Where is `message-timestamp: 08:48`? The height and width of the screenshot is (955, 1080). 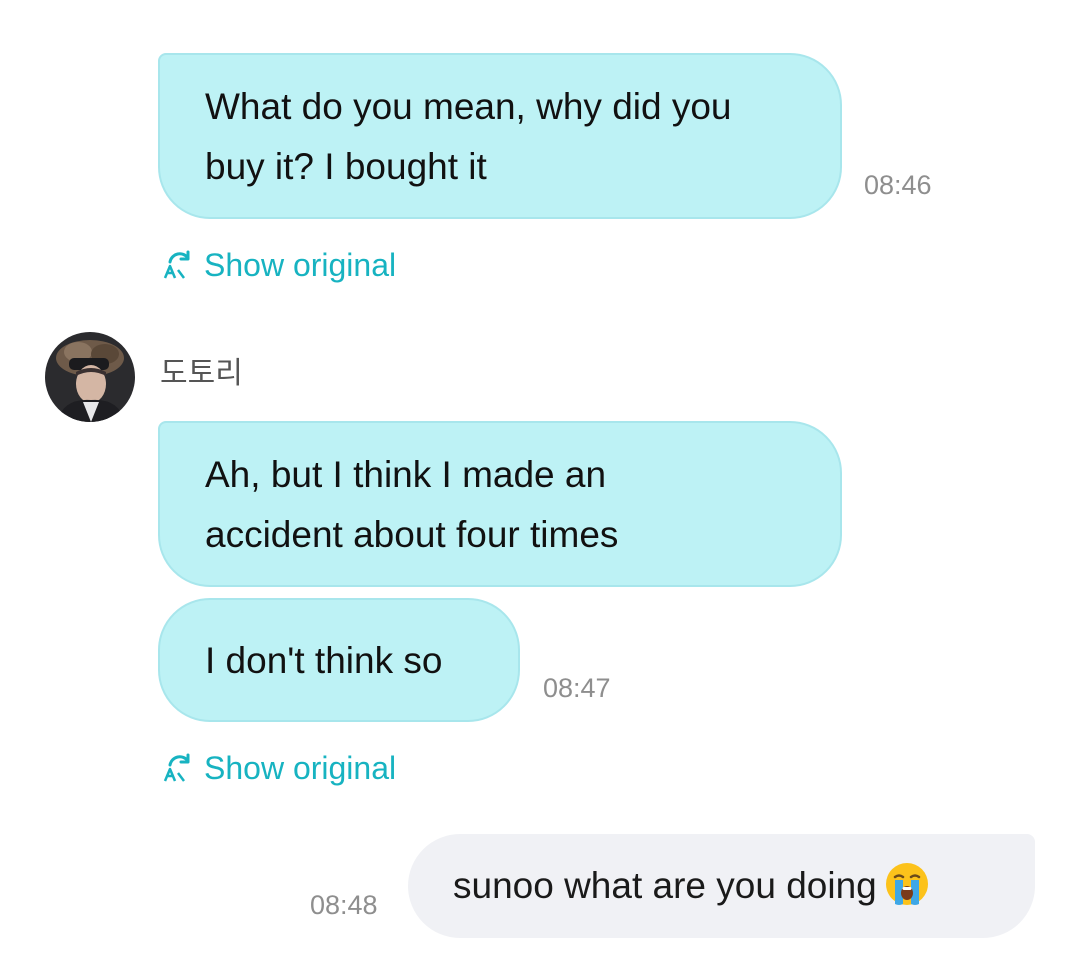 message-timestamp: 08:48 is located at coordinates (344, 905).